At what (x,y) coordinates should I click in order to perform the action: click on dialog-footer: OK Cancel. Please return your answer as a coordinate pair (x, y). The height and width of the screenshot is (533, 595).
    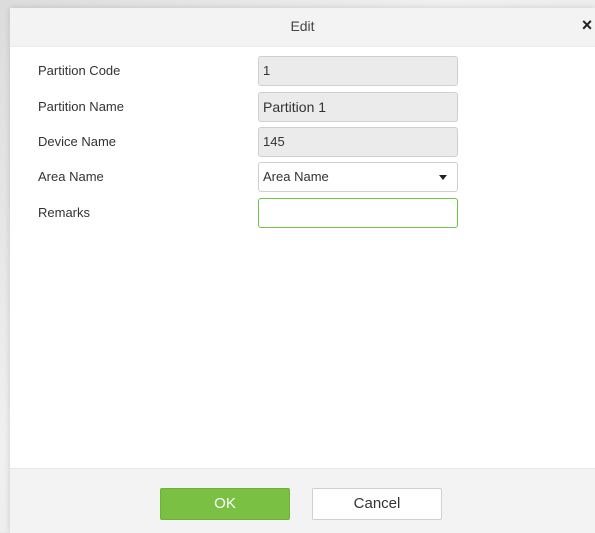
    Looking at the image, I should click on (302, 500).